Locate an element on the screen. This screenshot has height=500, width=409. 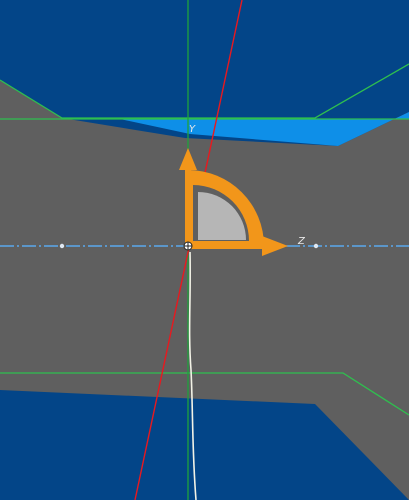
horizontal-axis-label: Z is located at coordinates (301, 241).